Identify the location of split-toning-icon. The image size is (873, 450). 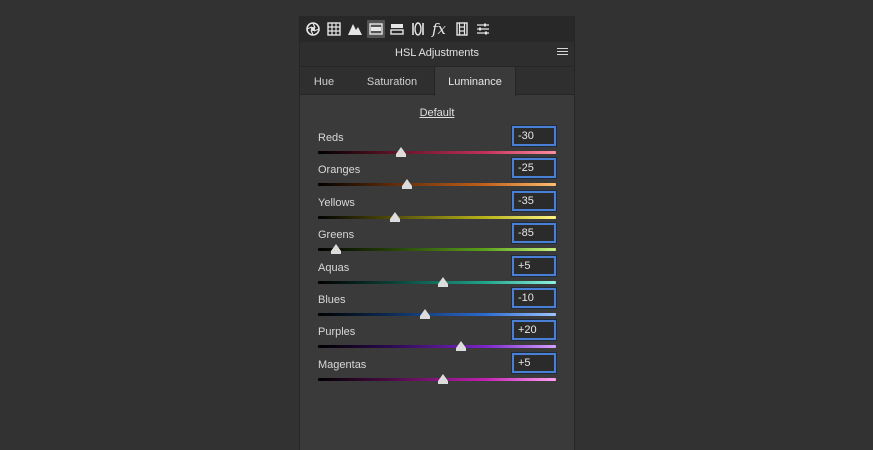
(397, 29).